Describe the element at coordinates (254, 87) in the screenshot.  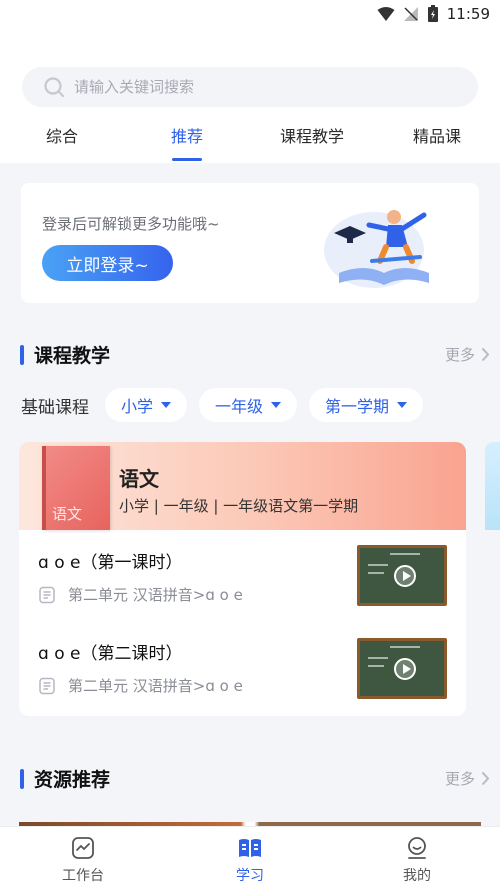
I see `search-input` at that location.